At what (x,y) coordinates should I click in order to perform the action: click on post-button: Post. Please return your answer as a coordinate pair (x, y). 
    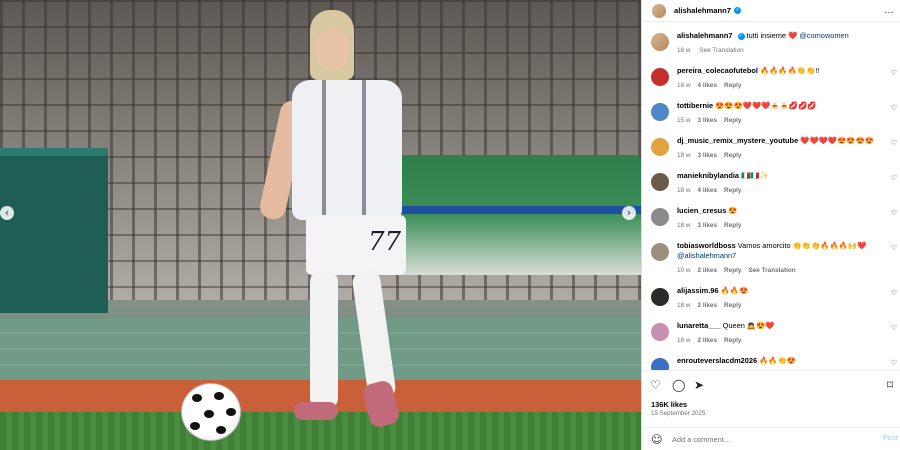
    Looking at the image, I should click on (890, 438).